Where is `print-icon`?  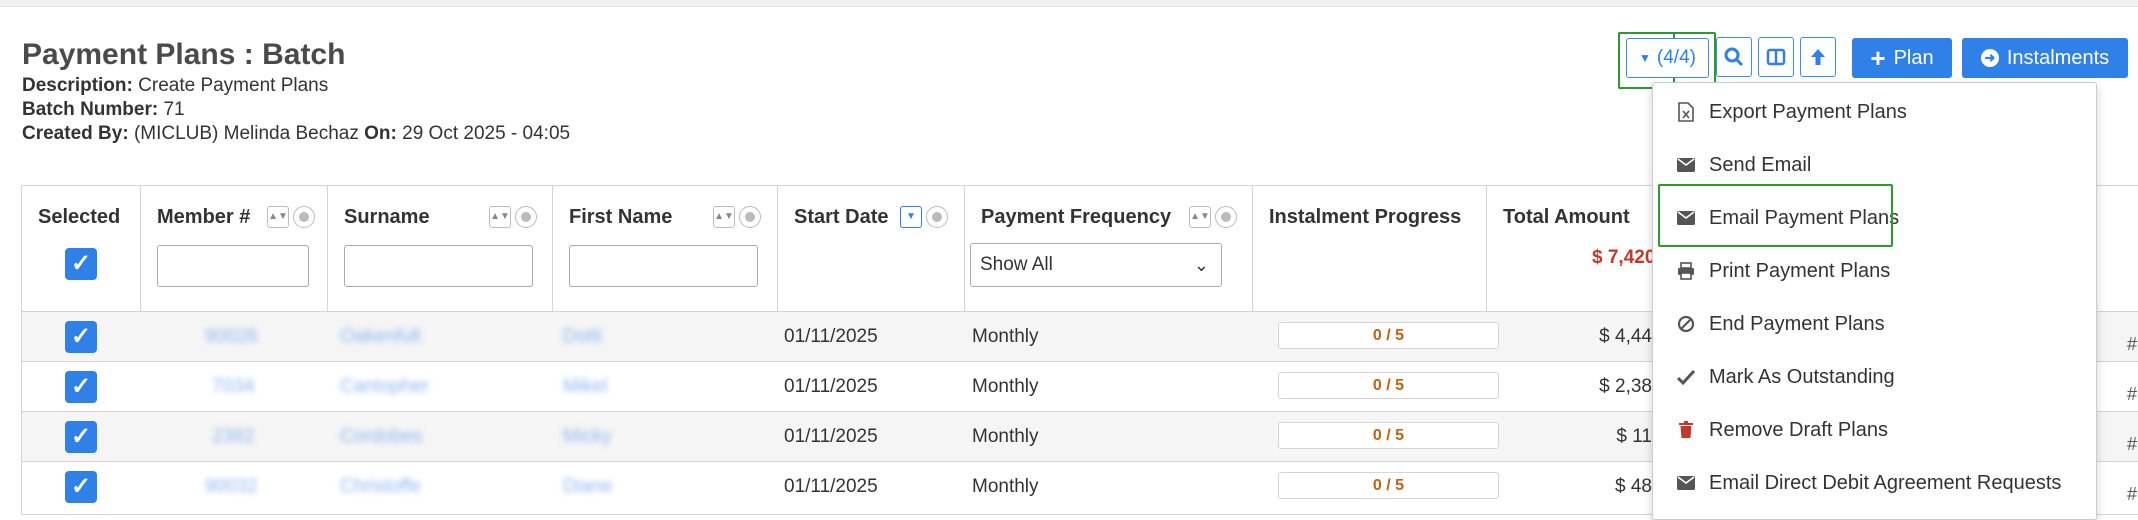
print-icon is located at coordinates (1686, 271).